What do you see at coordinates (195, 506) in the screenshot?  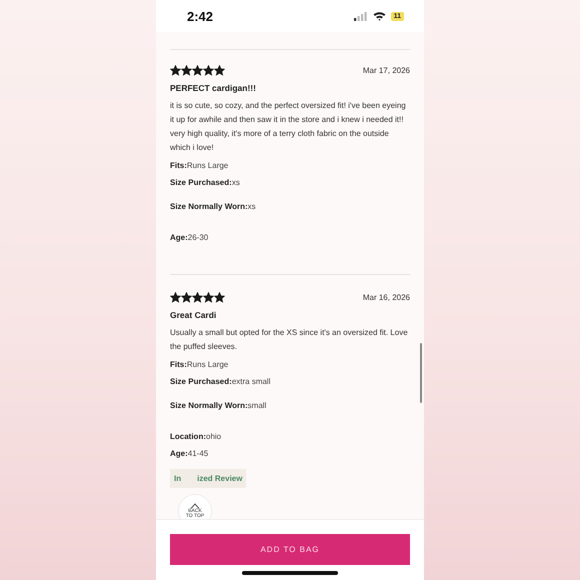 I see `caret-icon` at bounding box center [195, 506].